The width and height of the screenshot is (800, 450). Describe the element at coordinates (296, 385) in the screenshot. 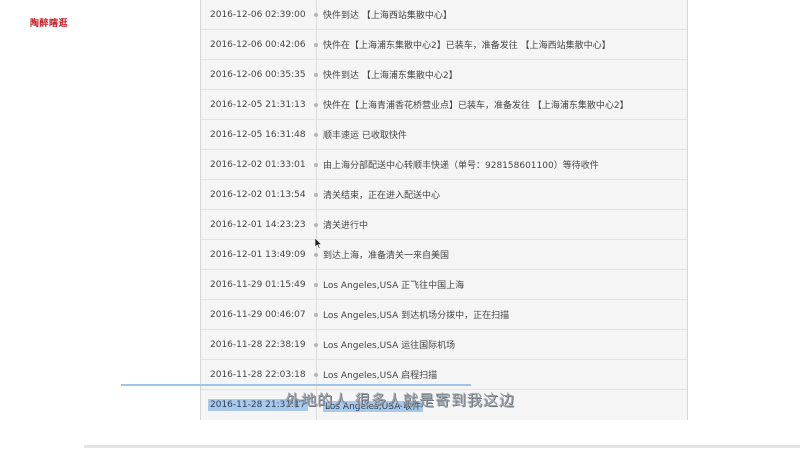

I see `selection-underline` at that location.